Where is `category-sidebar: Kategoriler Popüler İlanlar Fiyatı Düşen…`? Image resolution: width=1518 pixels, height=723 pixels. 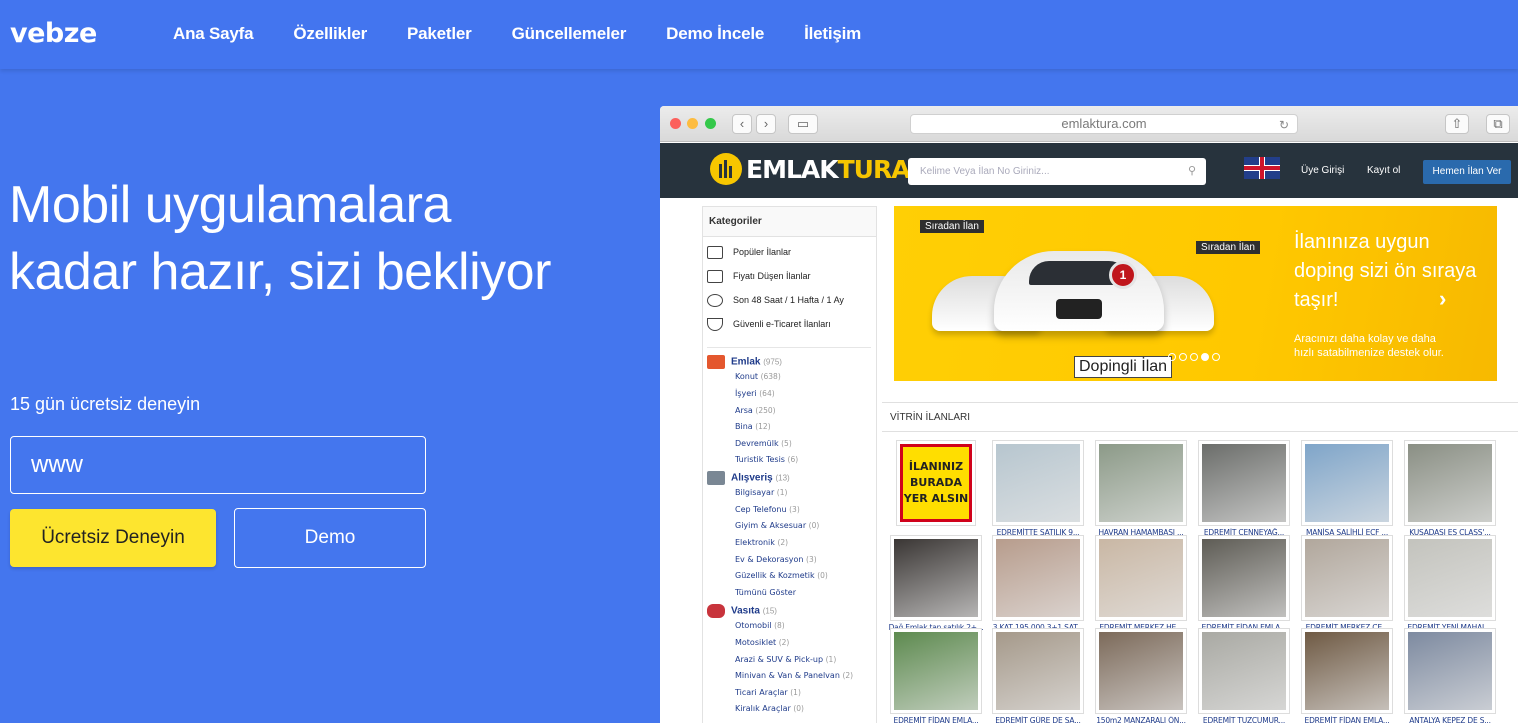
category-sidebar: Kategoriler Popüler İlanlar Fiyatı Düşen… is located at coordinates (789, 464).